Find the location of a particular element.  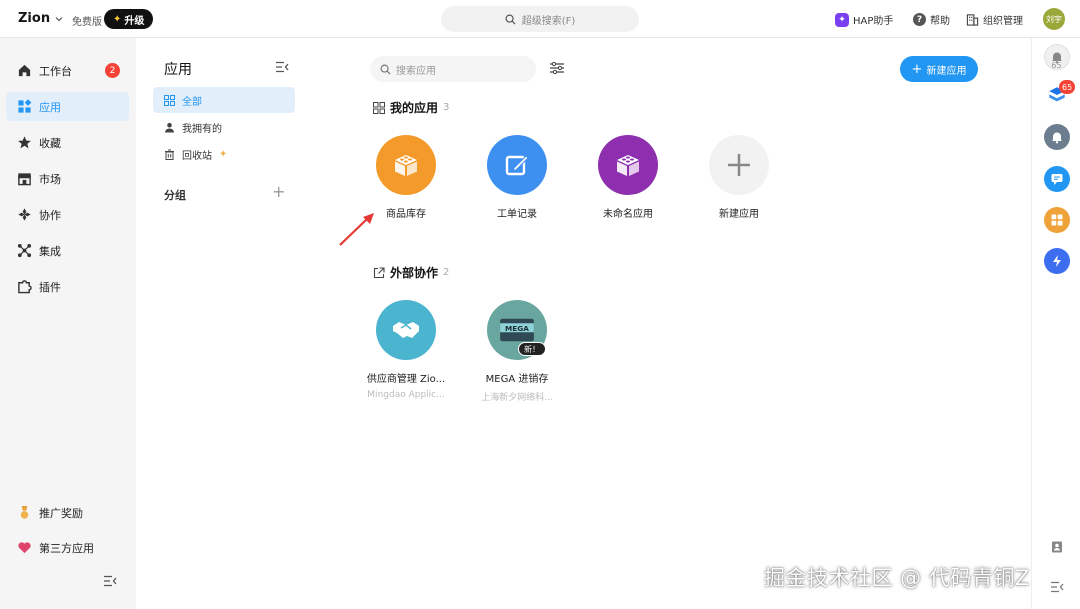

section-count: 2 is located at coordinates (446, 272).